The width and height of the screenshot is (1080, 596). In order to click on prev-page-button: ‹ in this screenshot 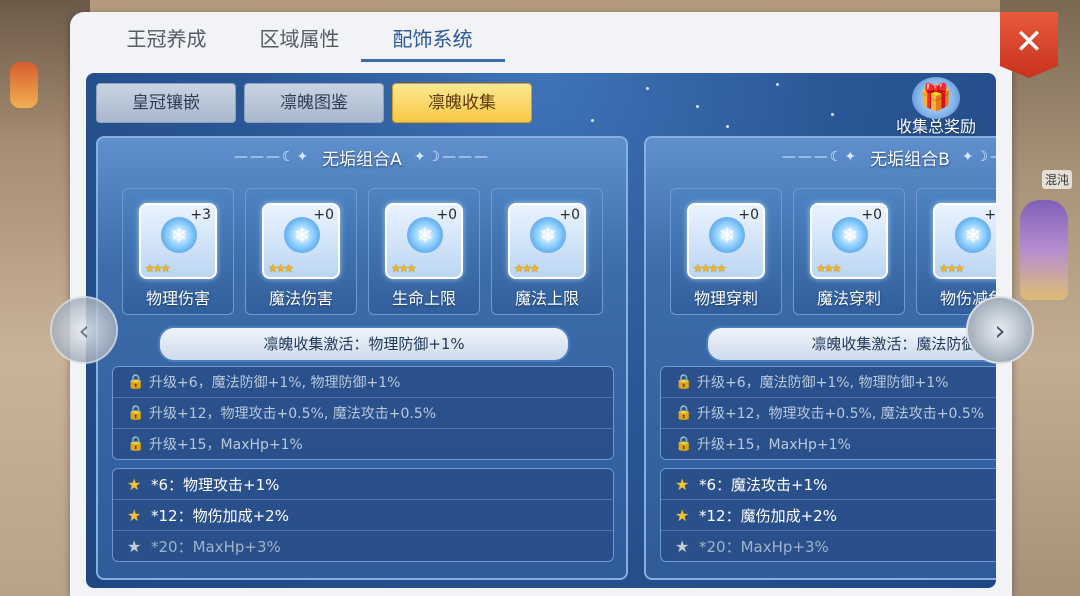, I will do `click(84, 330)`.